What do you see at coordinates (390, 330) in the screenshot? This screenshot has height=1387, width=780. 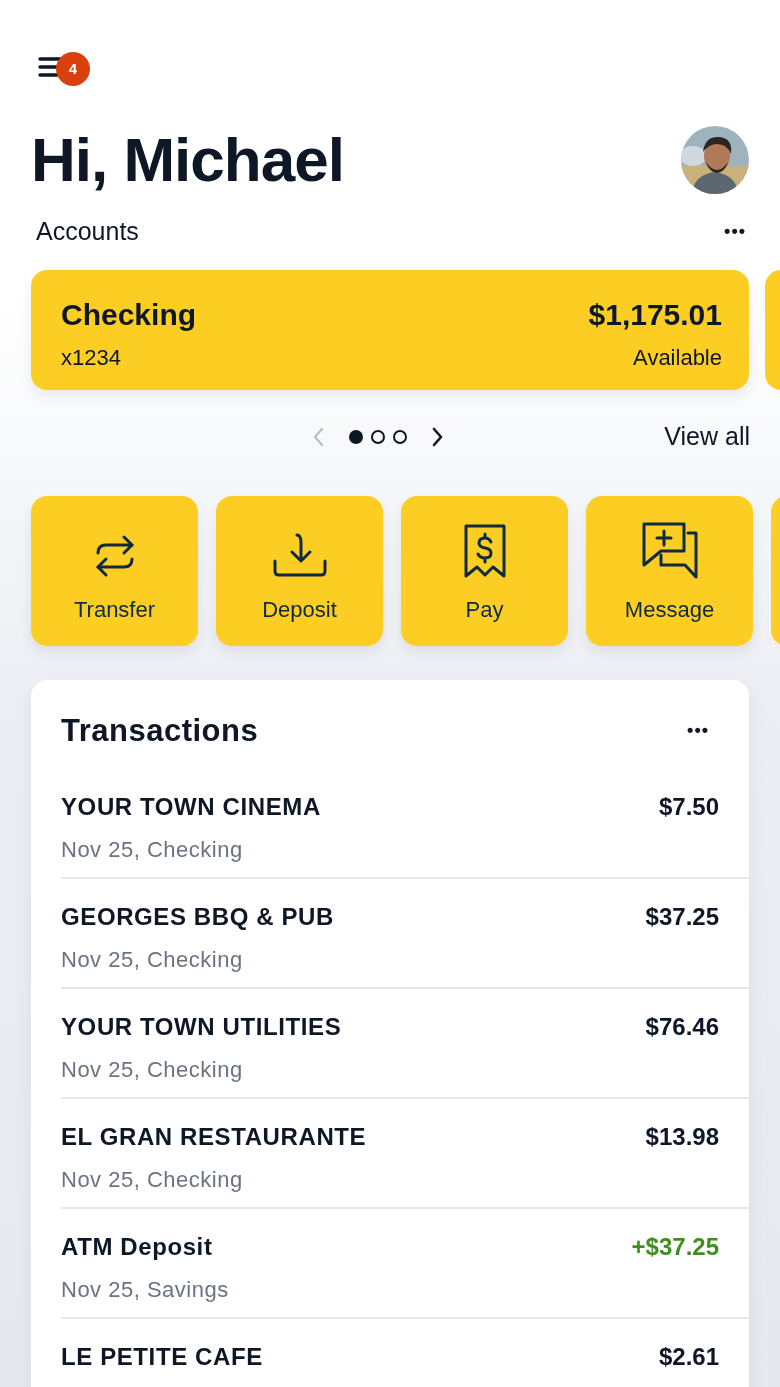 I see `account-card: Checking $1,175.01 x1234 Available` at bounding box center [390, 330].